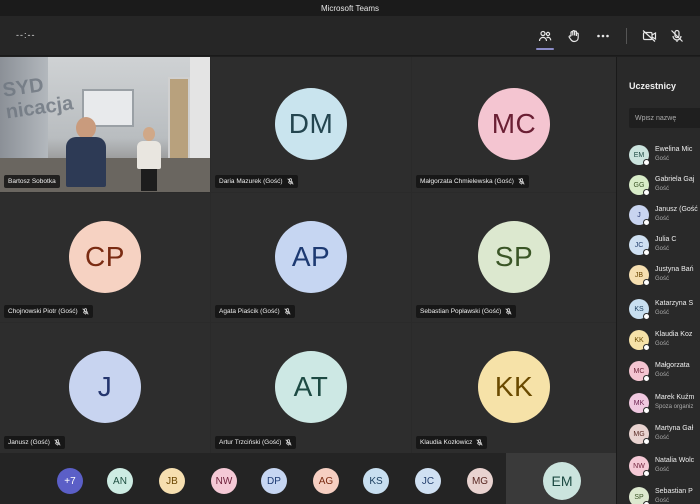 The width and height of the screenshot is (700, 504). I want to click on participant-list-item: MC Małgorzata Gość, so click(664, 372).